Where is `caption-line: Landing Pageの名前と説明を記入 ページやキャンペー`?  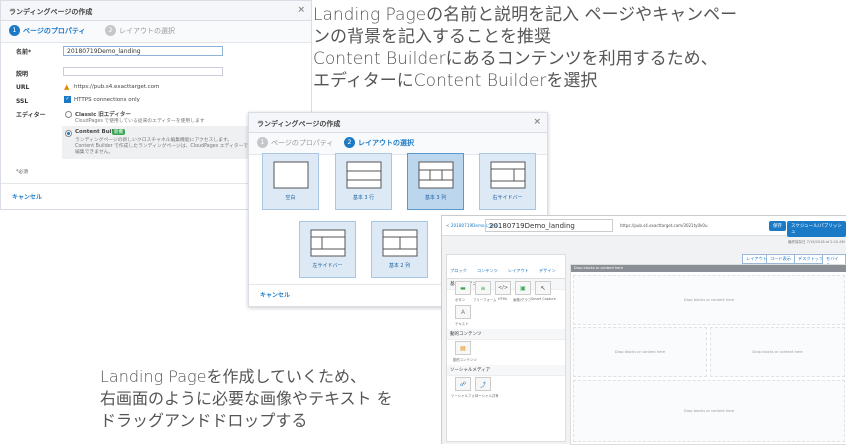
caption-line: Landing Pageの名前と説明を記入 ページやキャンペー is located at coordinates (525, 15).